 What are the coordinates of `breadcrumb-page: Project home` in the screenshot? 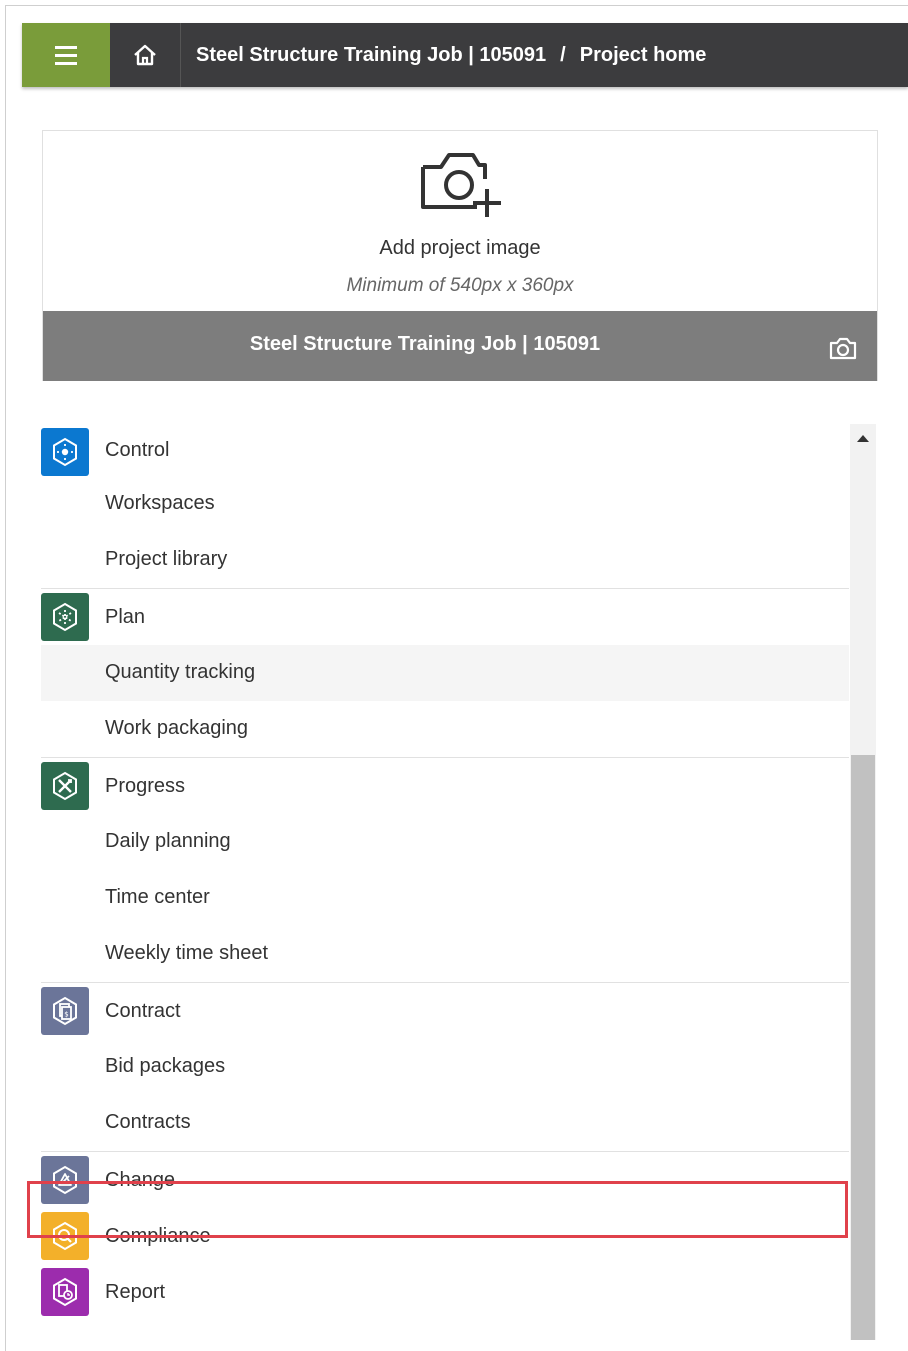 It's located at (643, 54).